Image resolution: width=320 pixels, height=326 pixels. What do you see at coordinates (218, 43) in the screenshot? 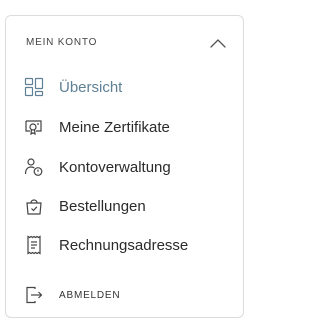
I see `chevron-up-icon` at bounding box center [218, 43].